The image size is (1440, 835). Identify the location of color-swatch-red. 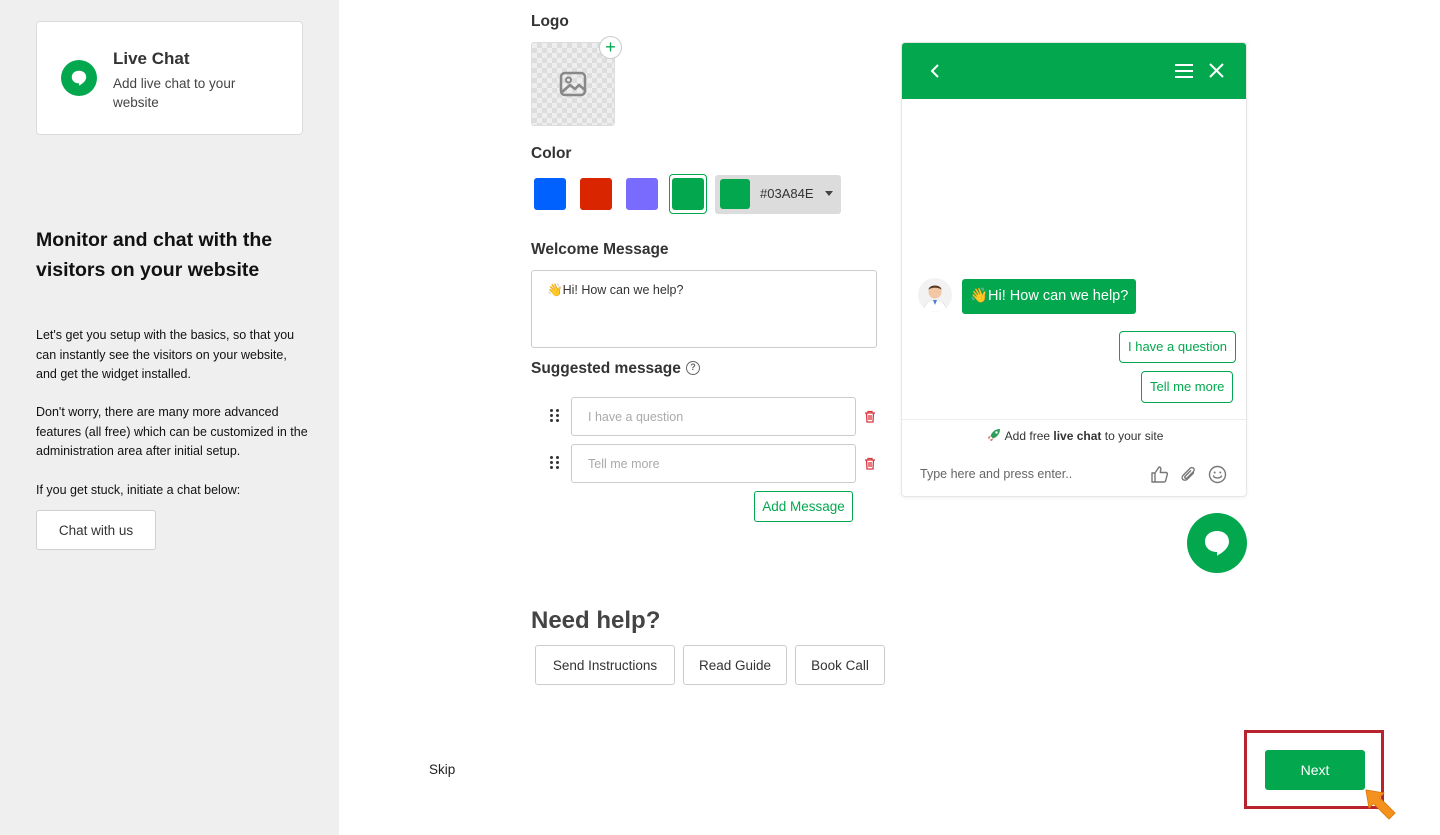
(596, 194).